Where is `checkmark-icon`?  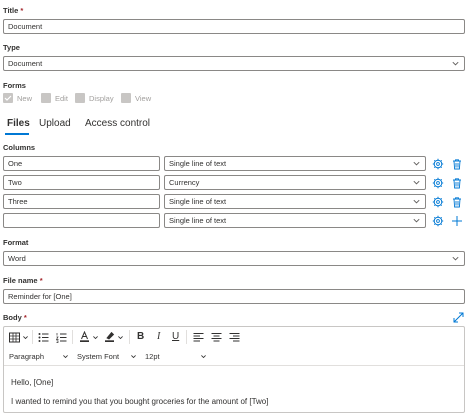
checkmark-icon is located at coordinates (8, 98).